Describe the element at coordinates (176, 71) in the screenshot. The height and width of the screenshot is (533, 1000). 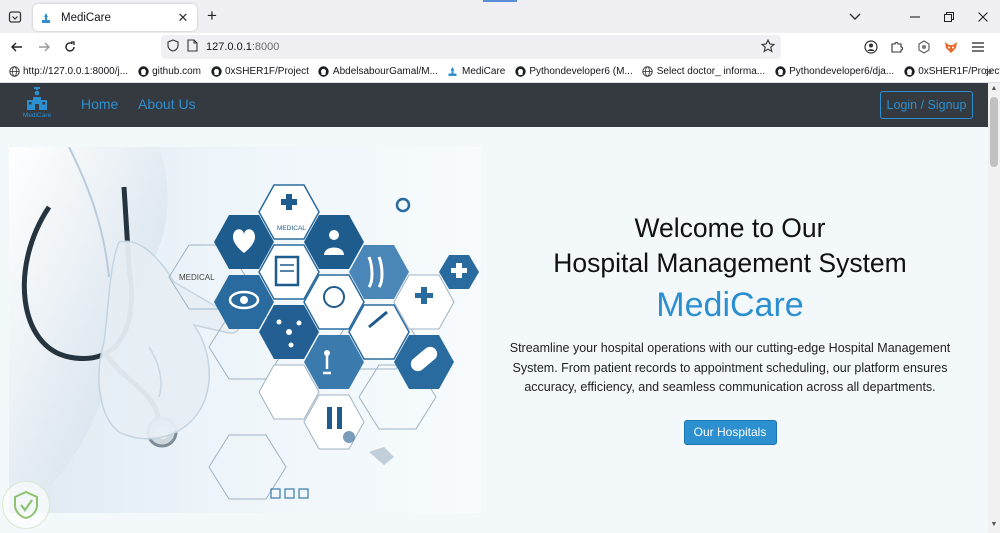
I see `bookmark-label: github.com` at that location.